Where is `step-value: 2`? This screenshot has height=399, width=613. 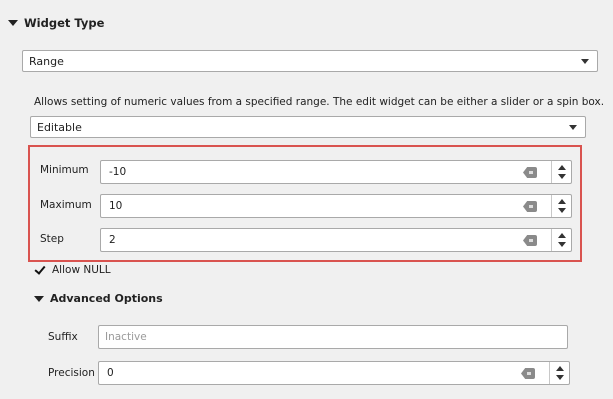
step-value: 2 is located at coordinates (112, 240).